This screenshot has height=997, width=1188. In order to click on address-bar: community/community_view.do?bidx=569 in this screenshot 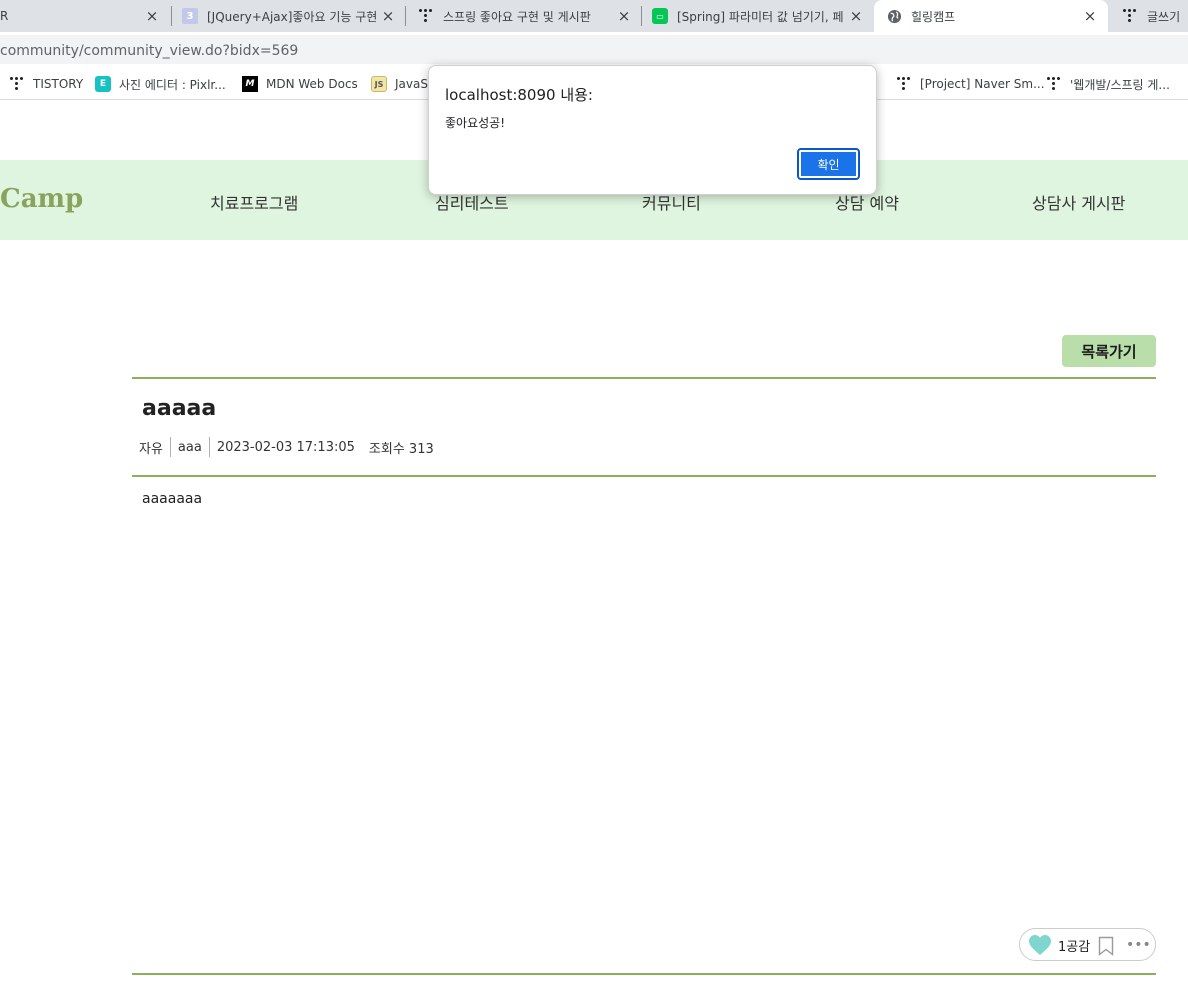, I will do `click(594, 50)`.